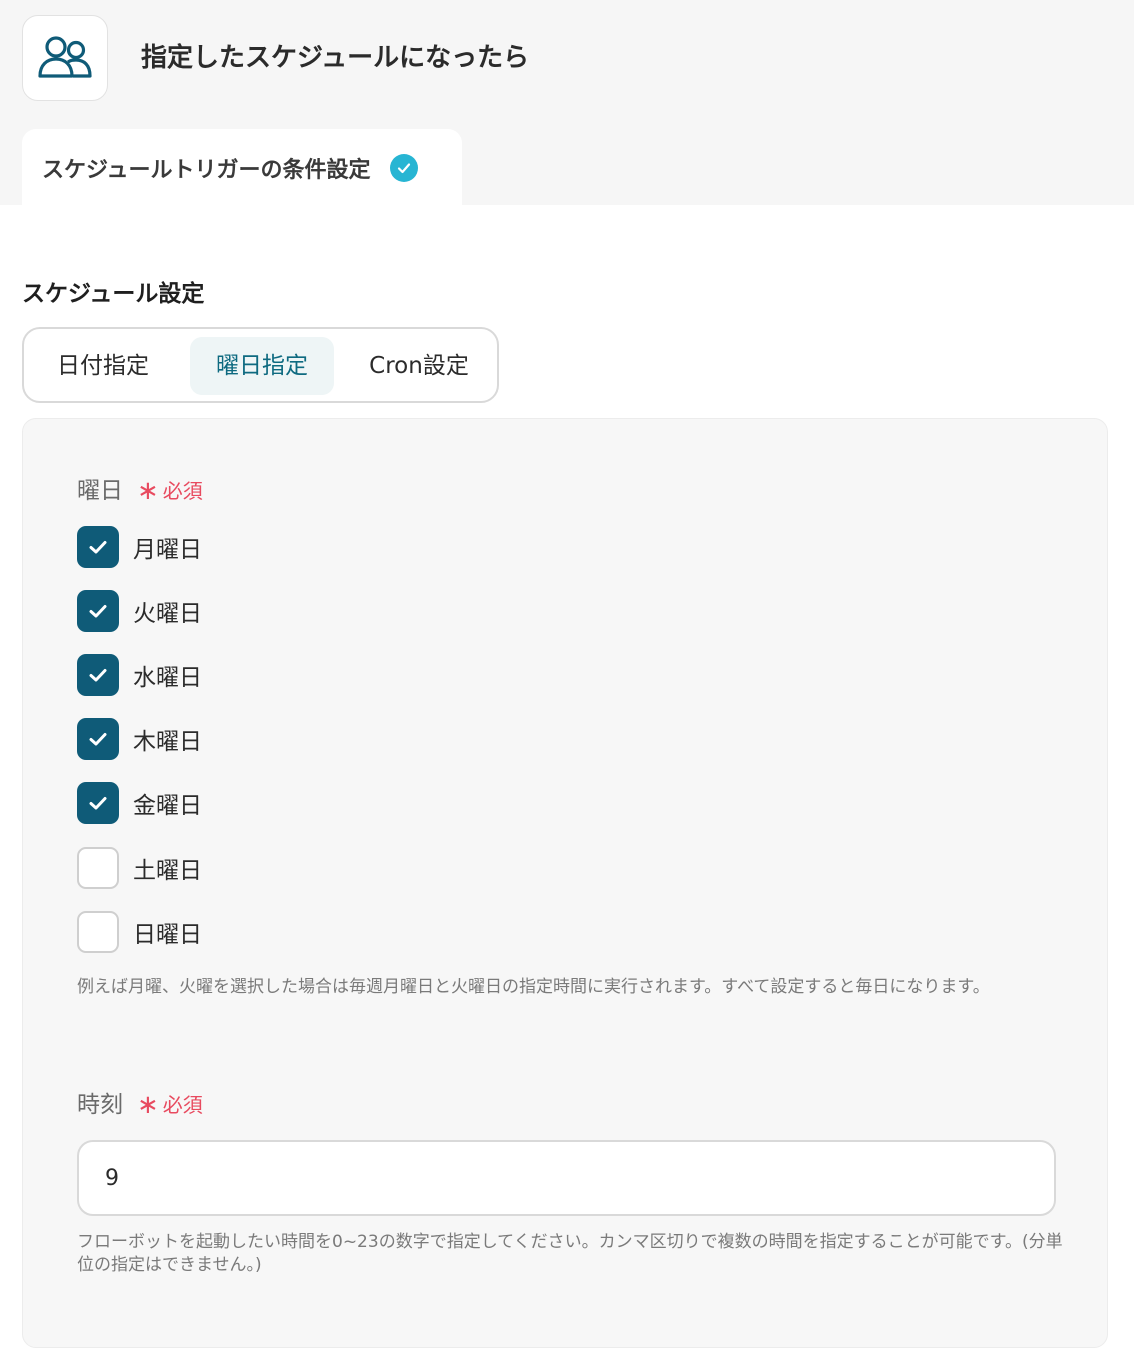 This screenshot has height=1362, width=1134. I want to click on page-title: 指定したスケジュールになったら, so click(335, 58).